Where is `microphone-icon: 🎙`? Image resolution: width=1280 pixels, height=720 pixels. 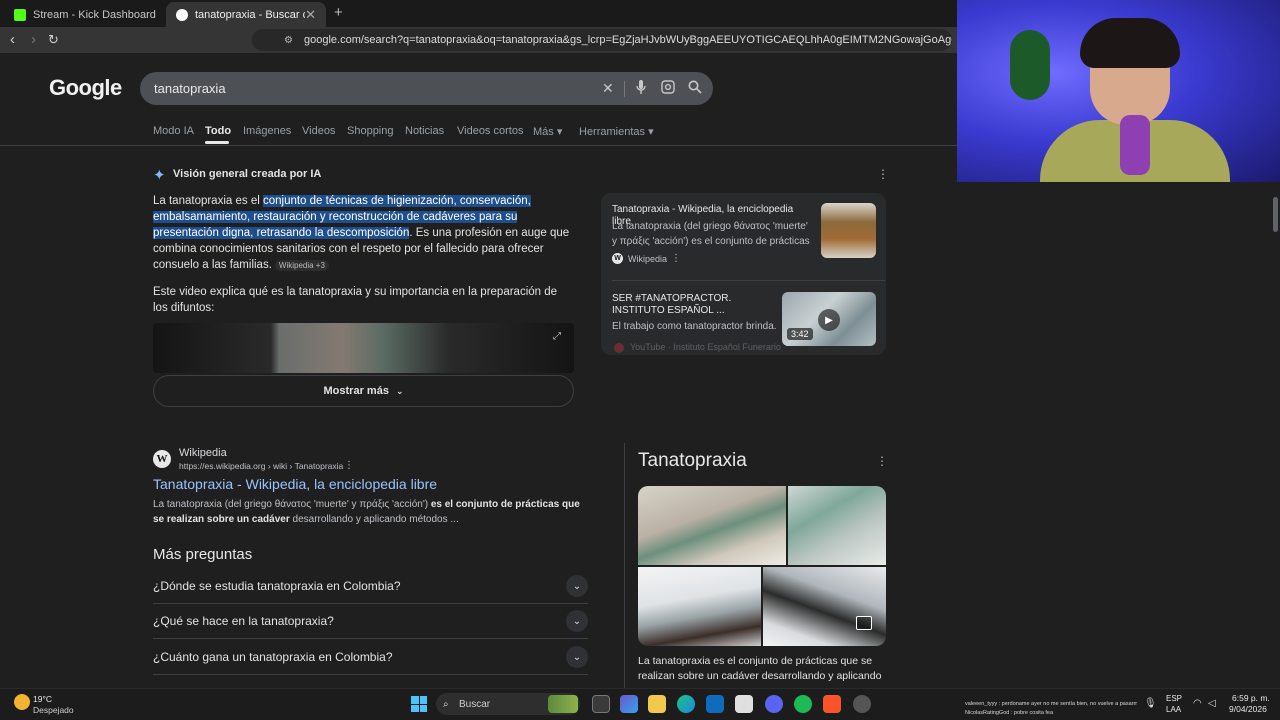
microphone-icon: 🎙 is located at coordinates (1150, 703).